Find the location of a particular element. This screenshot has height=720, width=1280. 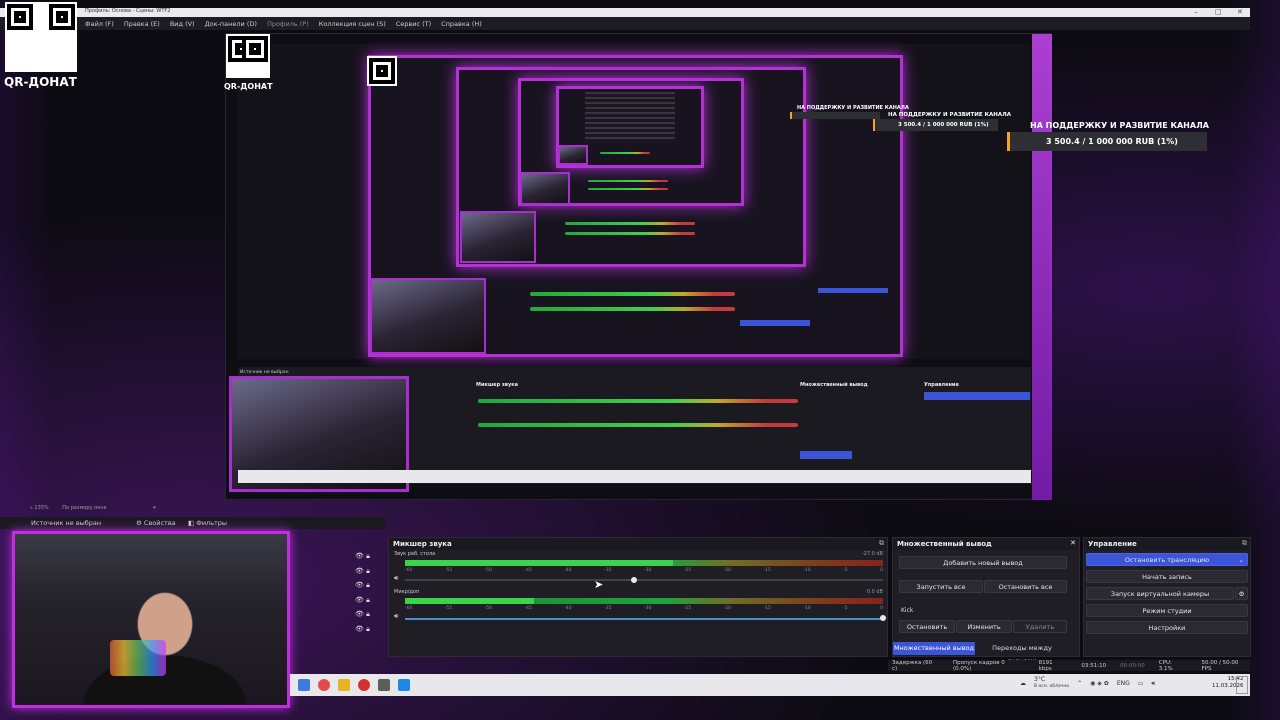

weather-desc: В осн. облачно is located at coordinates (1052, 686).